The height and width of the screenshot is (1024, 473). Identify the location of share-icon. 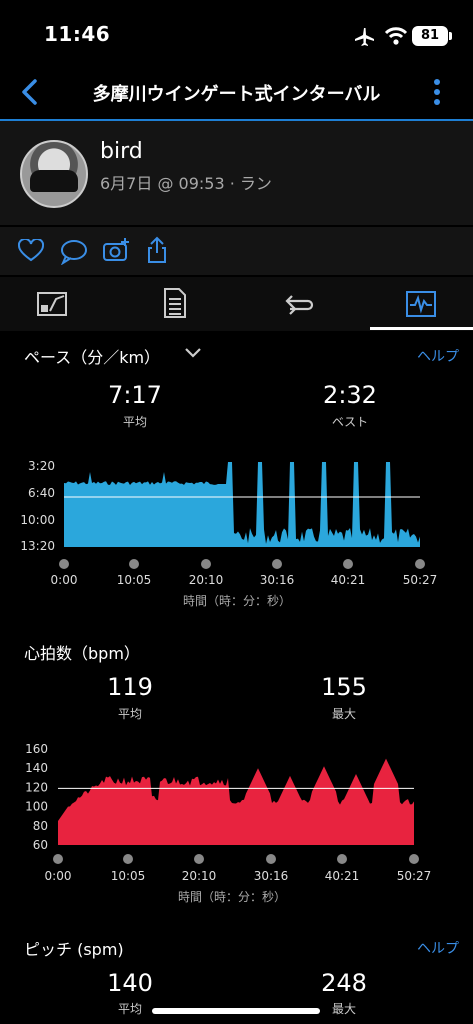
(157, 250).